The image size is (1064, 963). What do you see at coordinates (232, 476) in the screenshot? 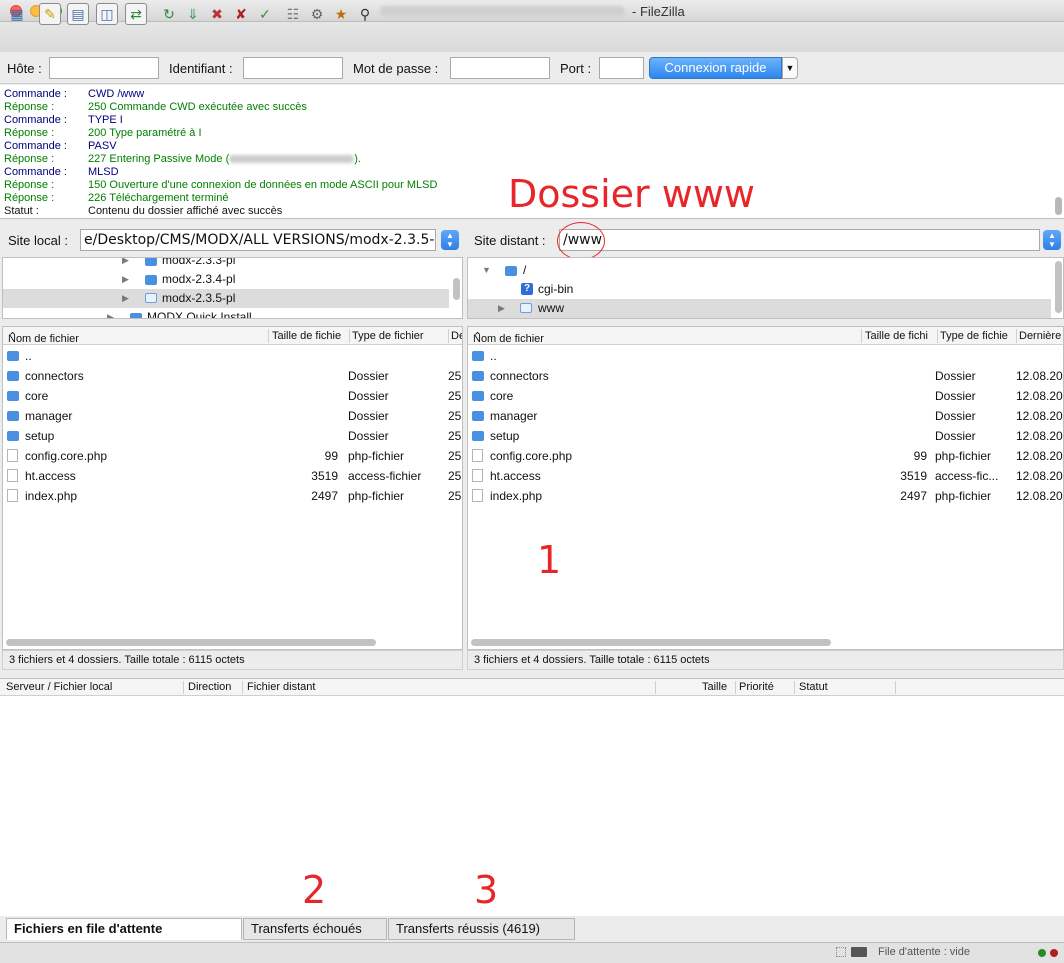
I see `table-row: ht.access 3519 access-fichier 25` at bounding box center [232, 476].